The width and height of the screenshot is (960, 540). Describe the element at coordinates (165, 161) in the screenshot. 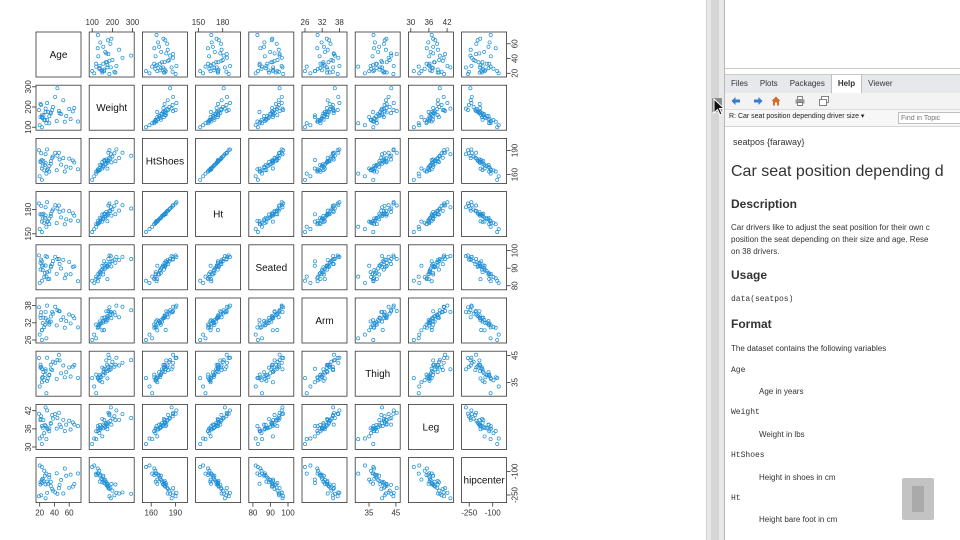

I see `diagonal-label: HtShoes` at that location.